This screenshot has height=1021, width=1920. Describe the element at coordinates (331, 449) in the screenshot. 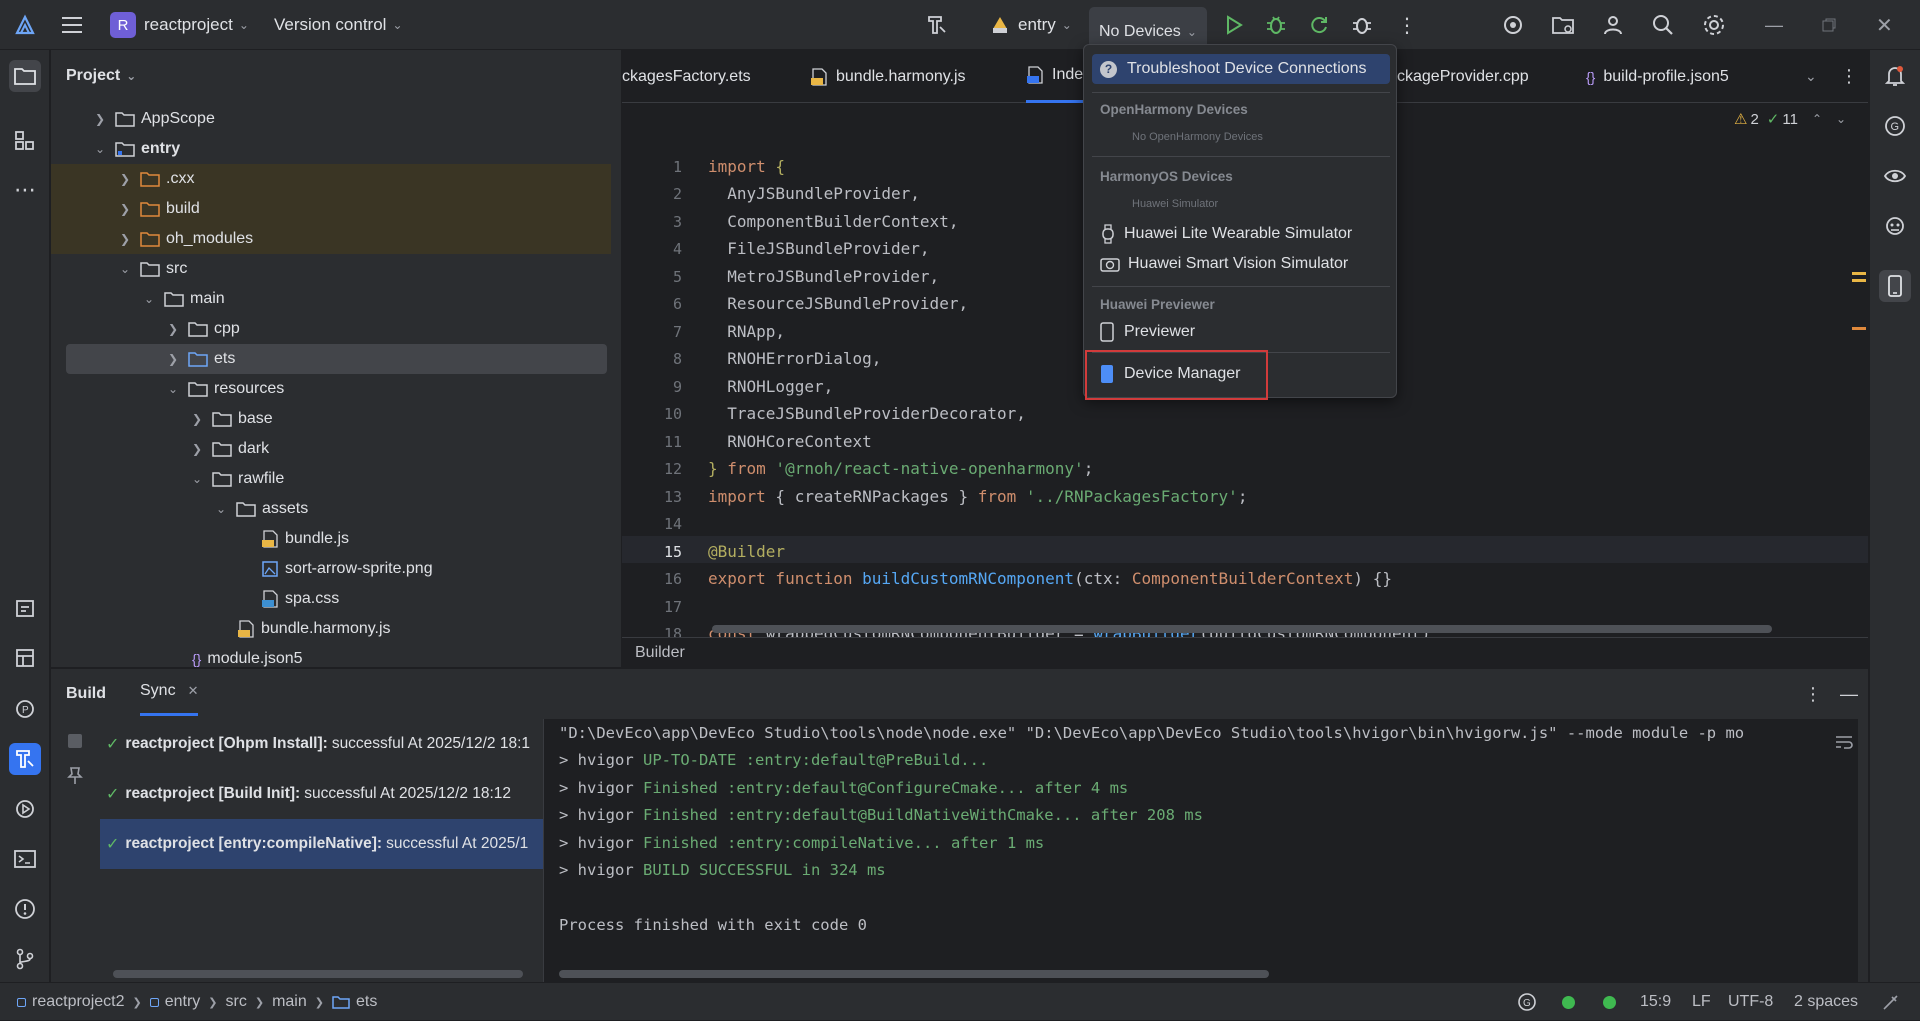

I see `tree-item-dark: ❯ dark` at that location.